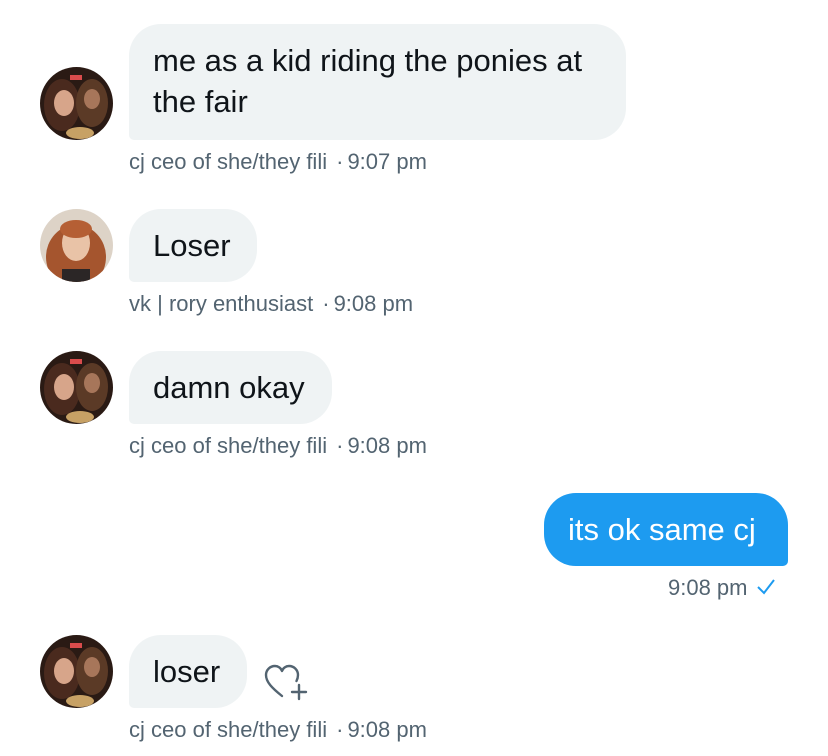  I want to click on message-bubble: Loser, so click(193, 245).